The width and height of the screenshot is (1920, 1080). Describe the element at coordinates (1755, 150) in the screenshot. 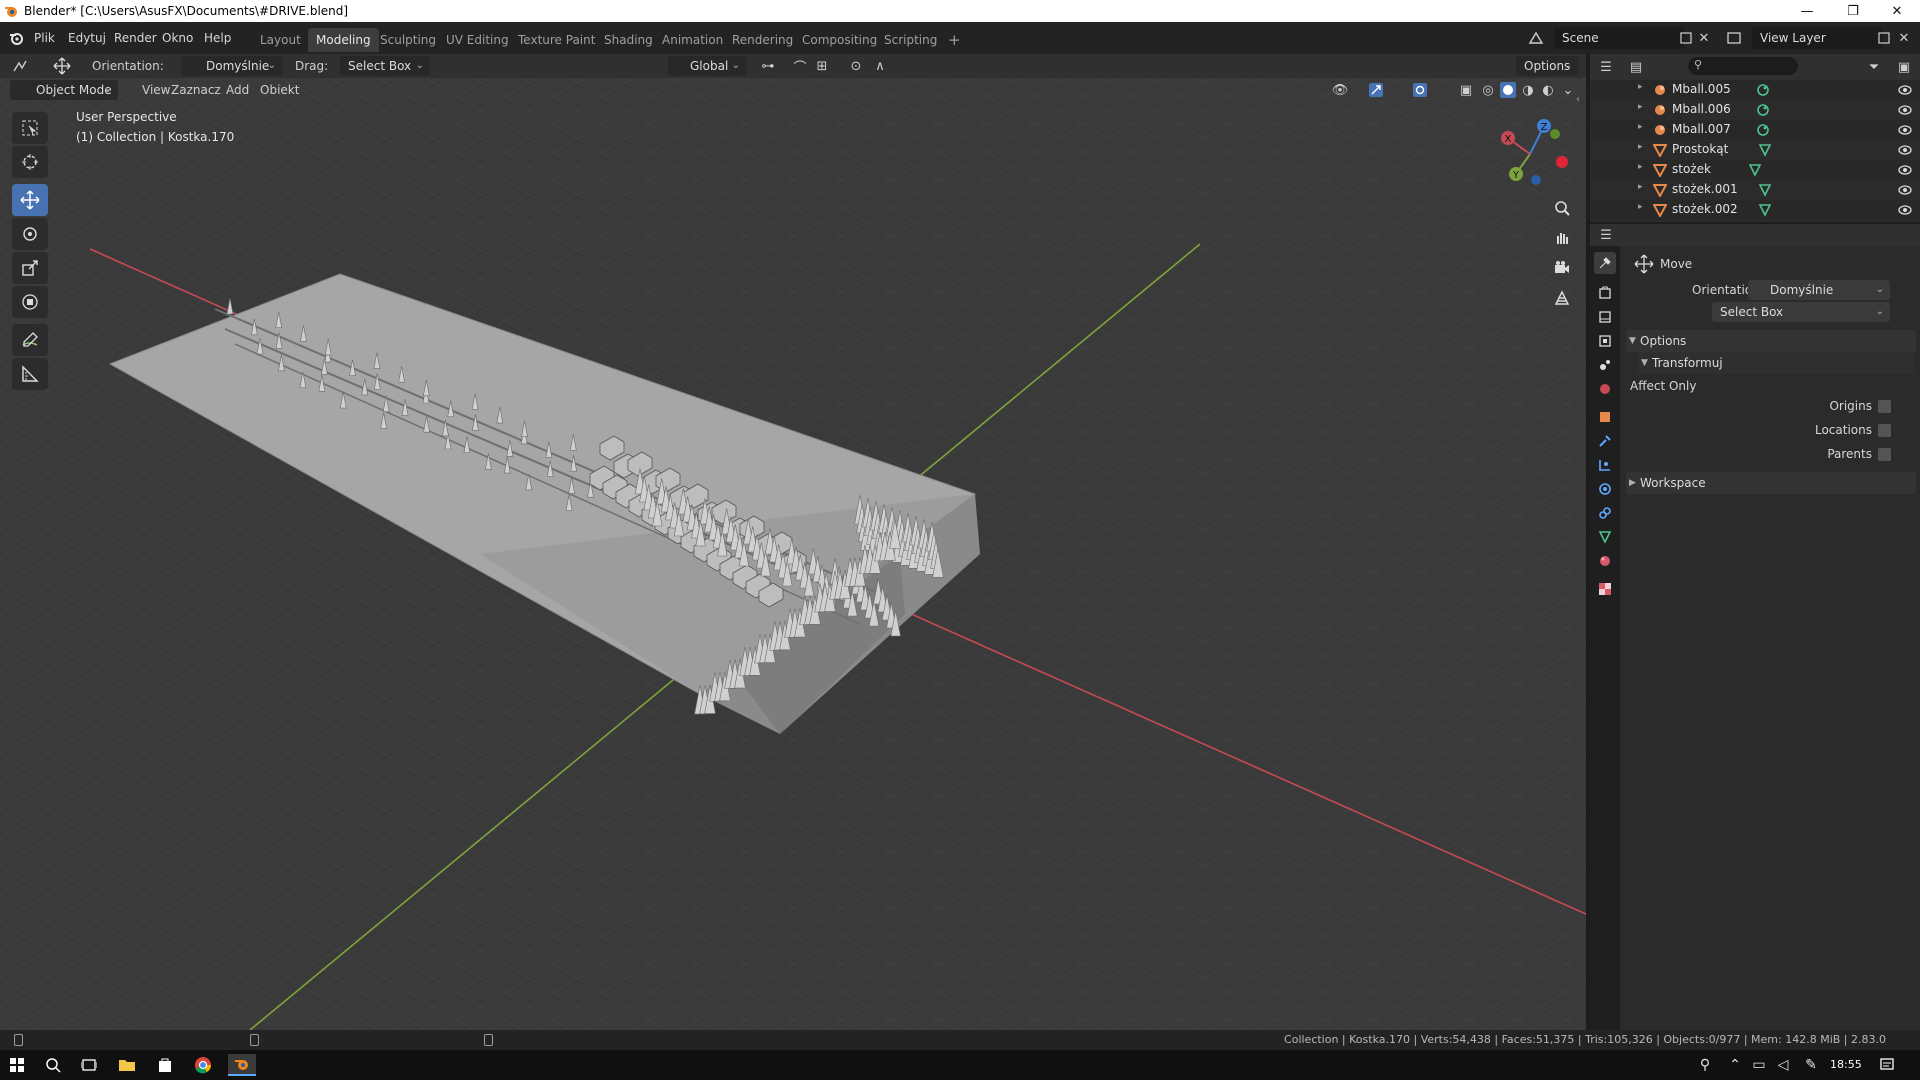

I see `outliner-item: ▸ Prostokąt` at that location.